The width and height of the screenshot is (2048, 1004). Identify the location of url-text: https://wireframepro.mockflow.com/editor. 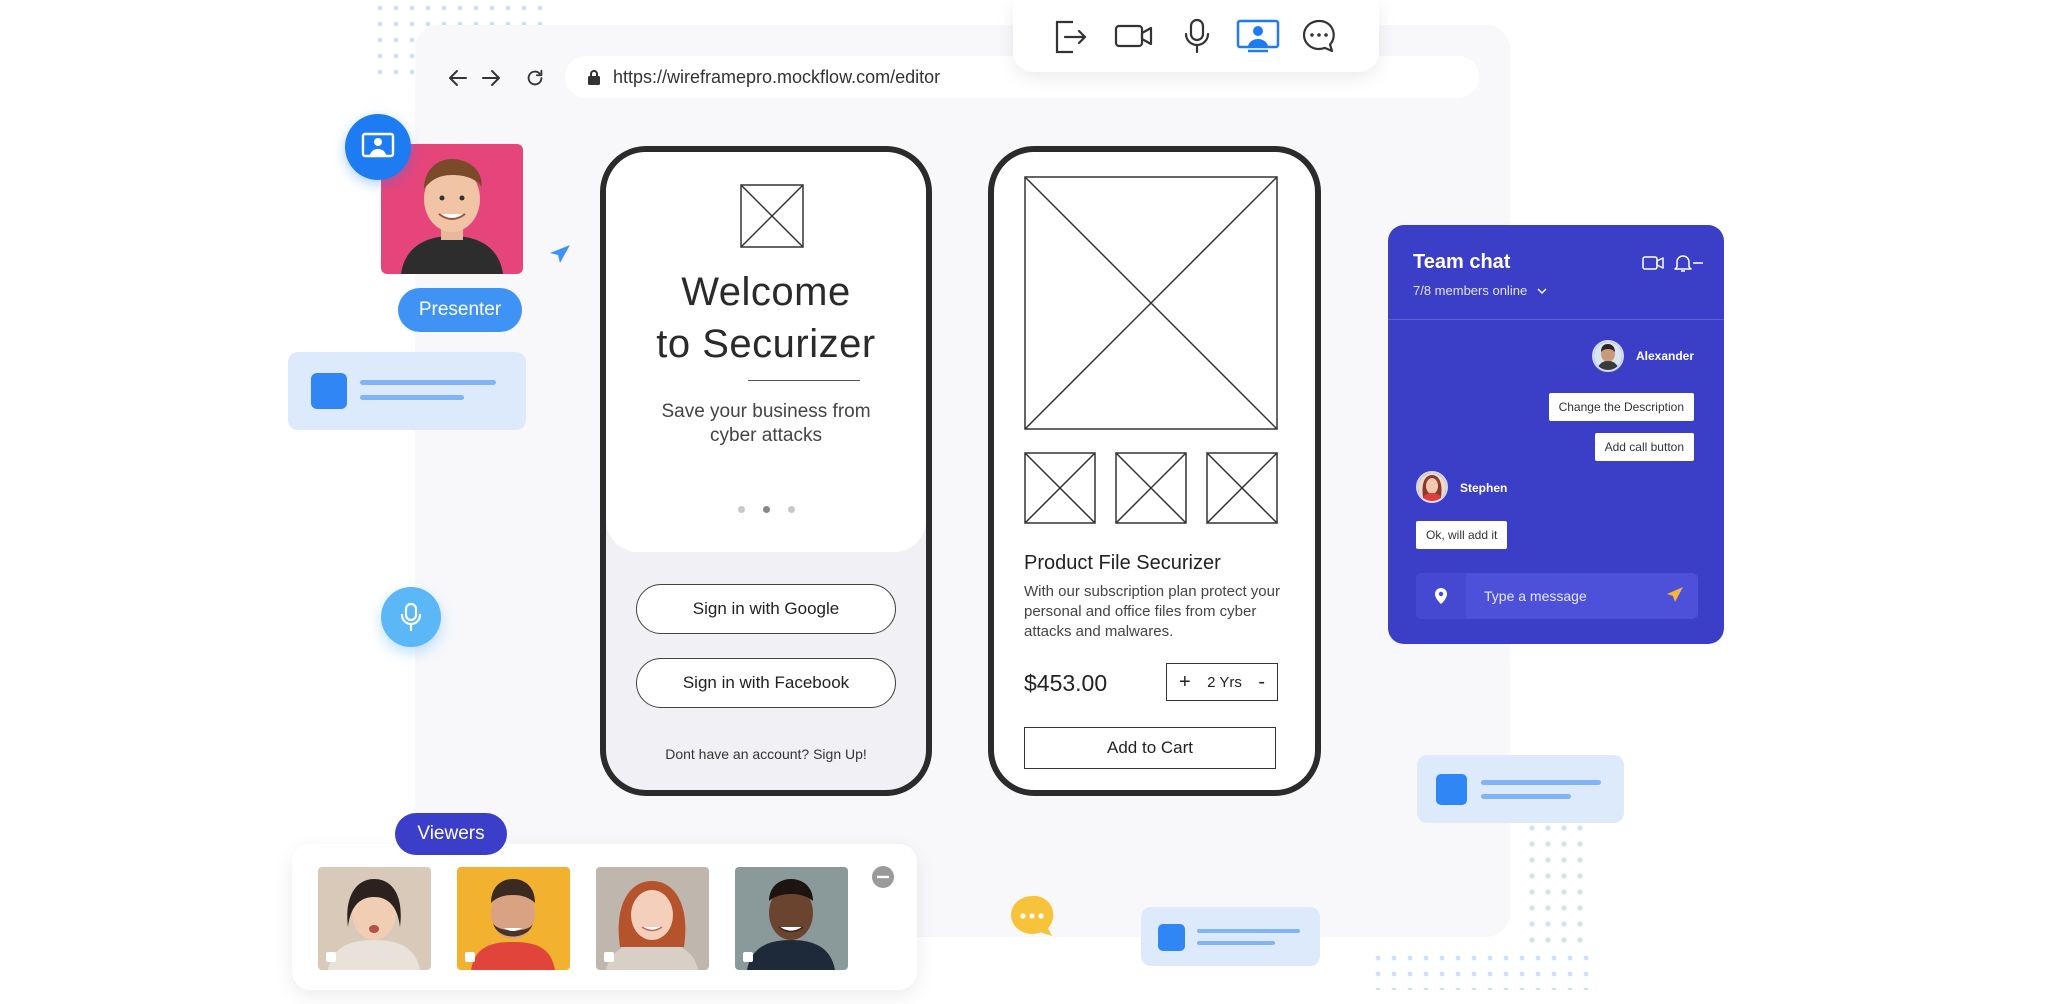
(777, 76).